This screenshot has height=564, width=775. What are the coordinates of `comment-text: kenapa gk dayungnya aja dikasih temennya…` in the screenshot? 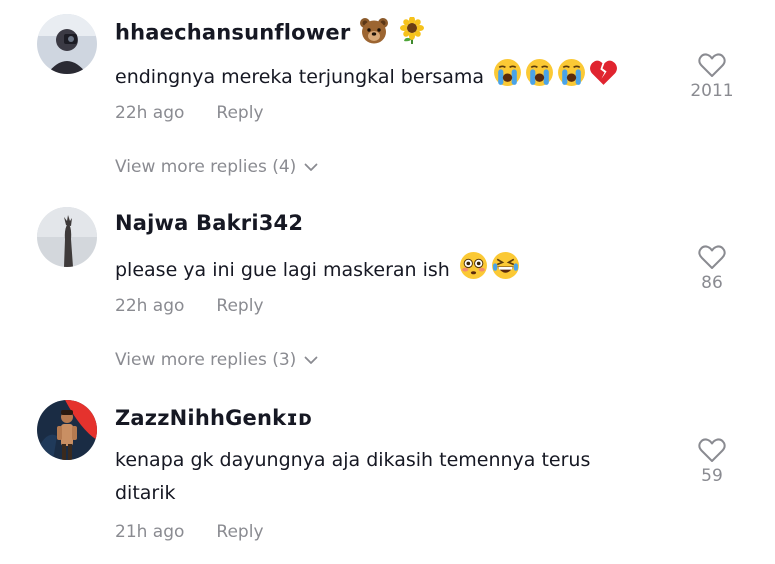 It's located at (352, 460).